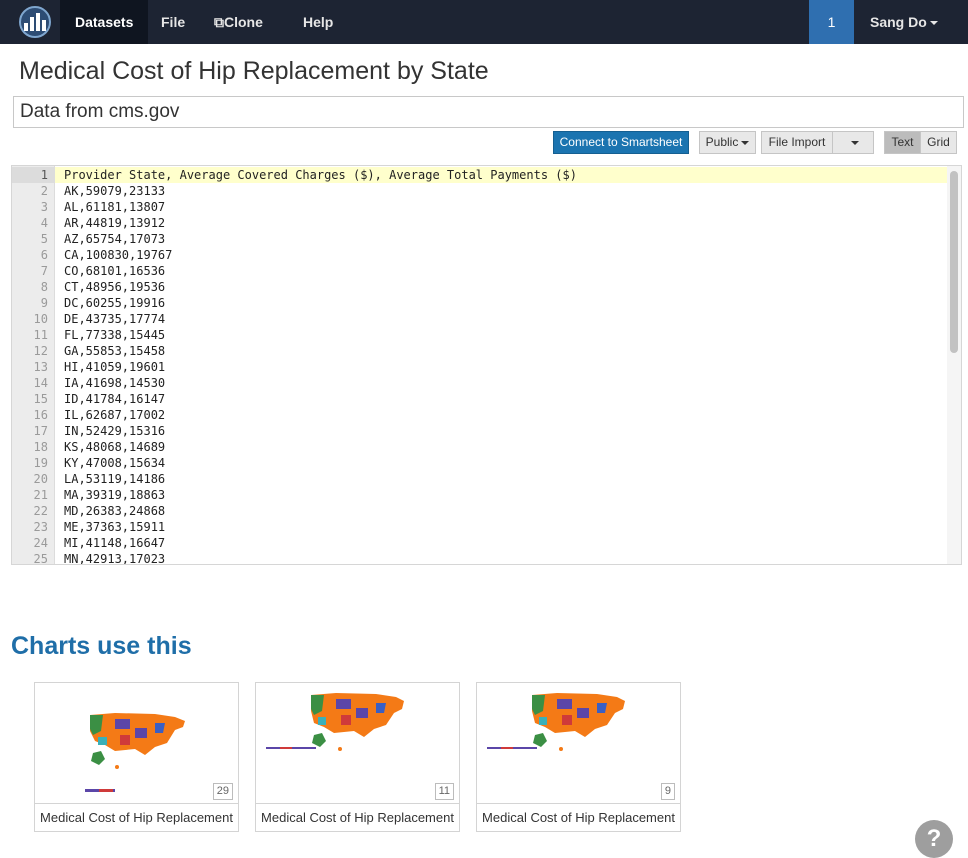  Describe the element at coordinates (934, 839) in the screenshot. I see `help-icon: ?` at that location.